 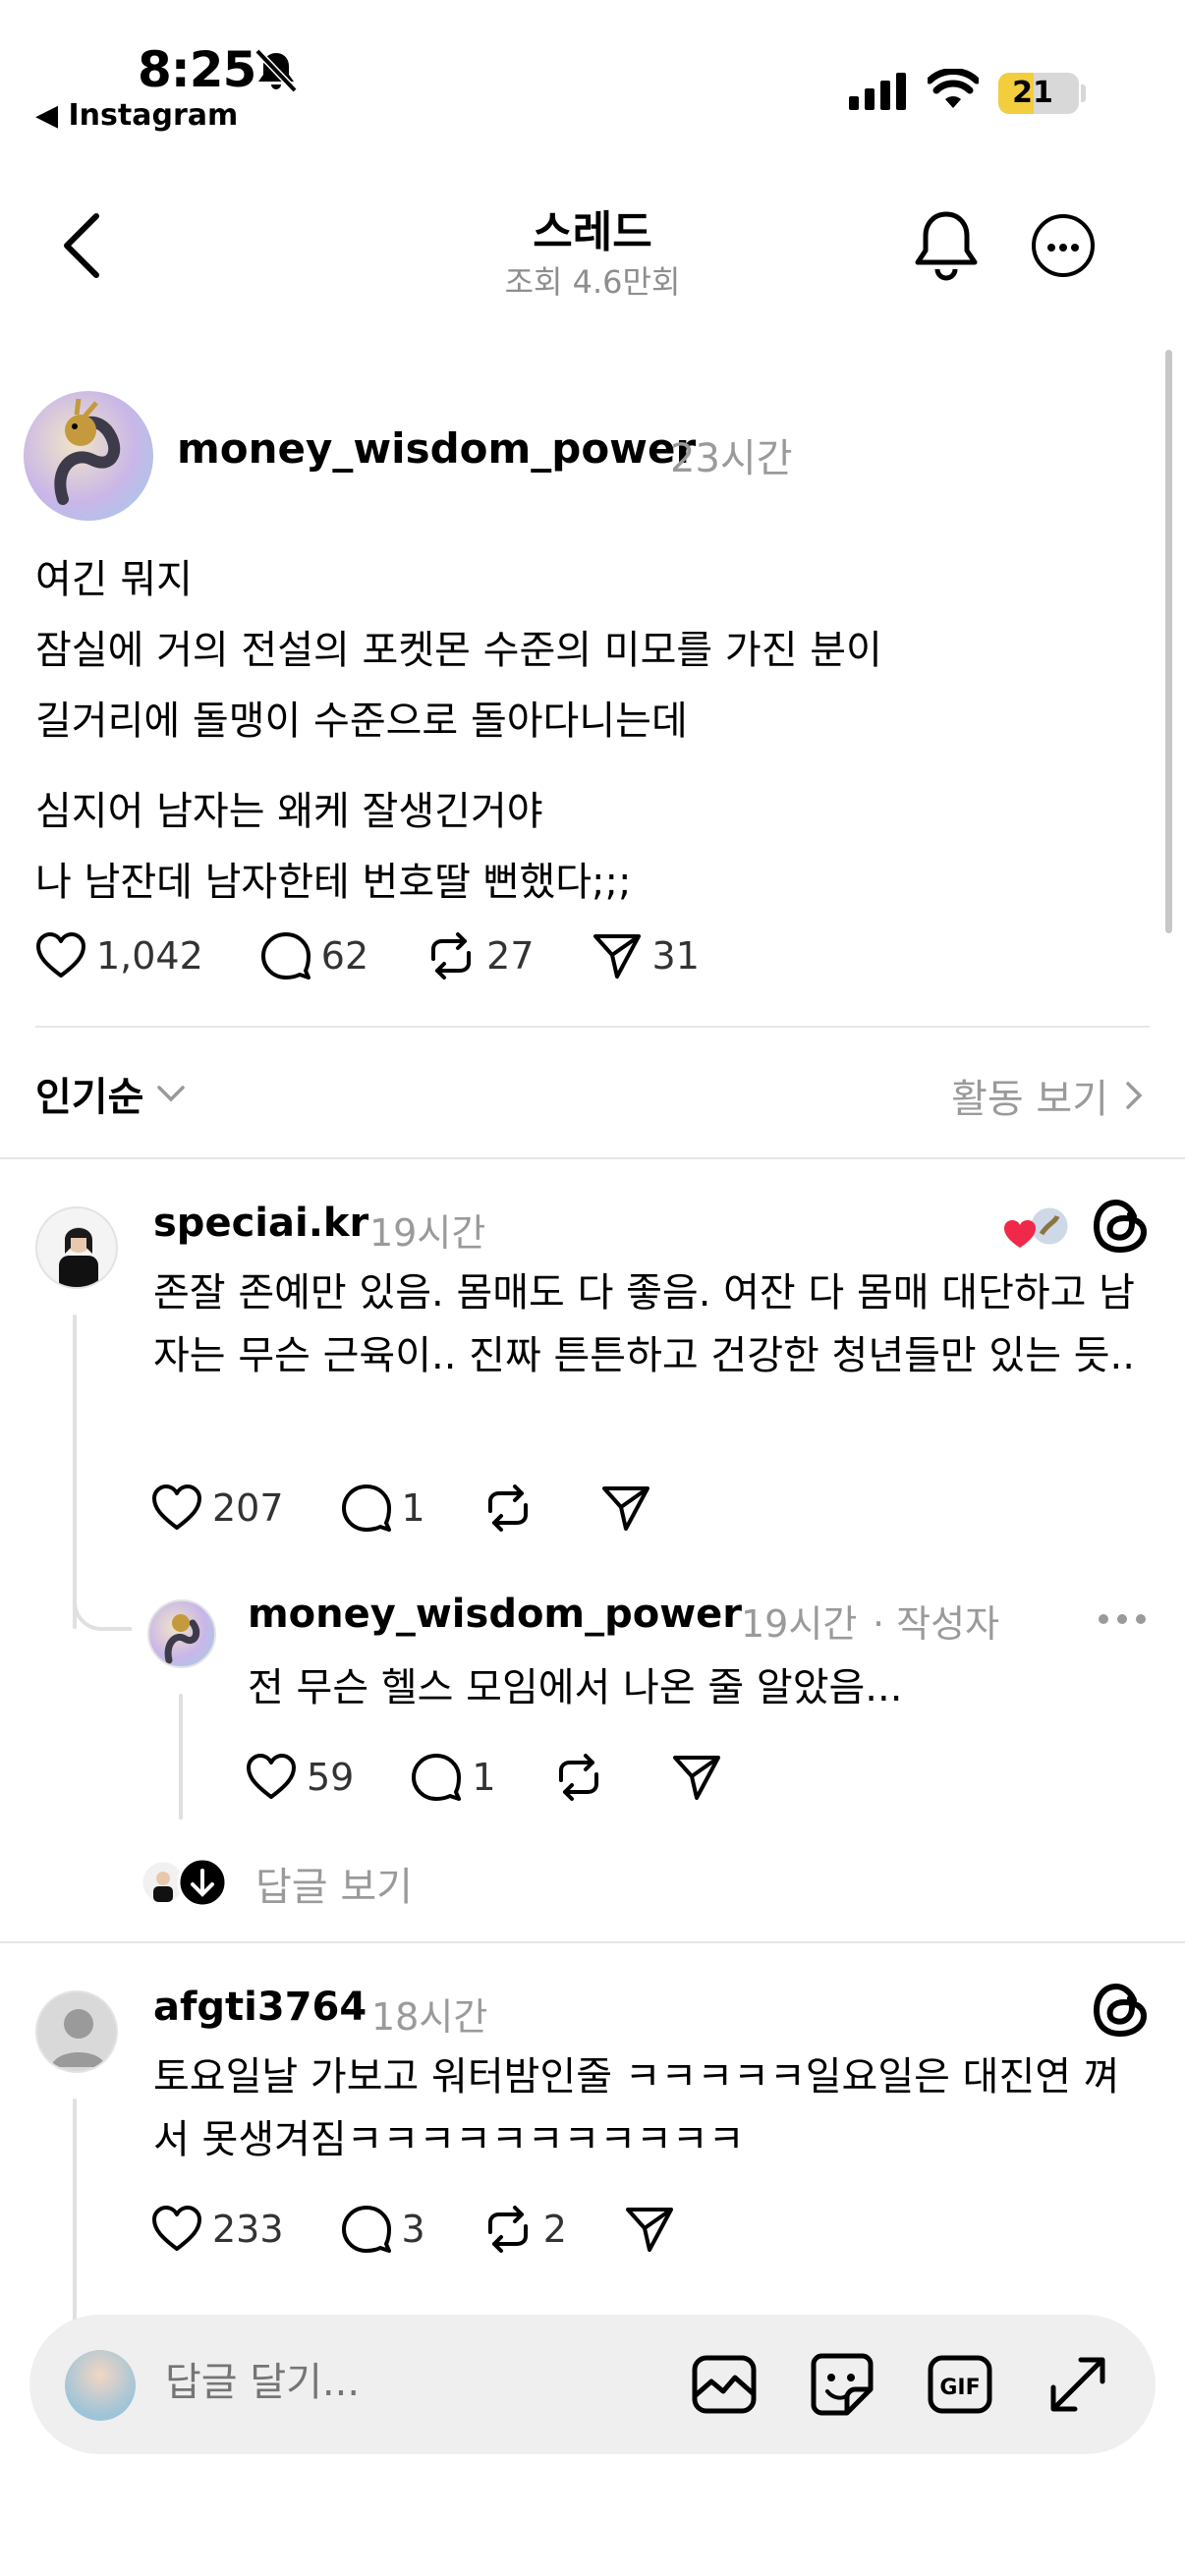 What do you see at coordinates (78, 2038) in the screenshot?
I see `default-user-icon` at bounding box center [78, 2038].